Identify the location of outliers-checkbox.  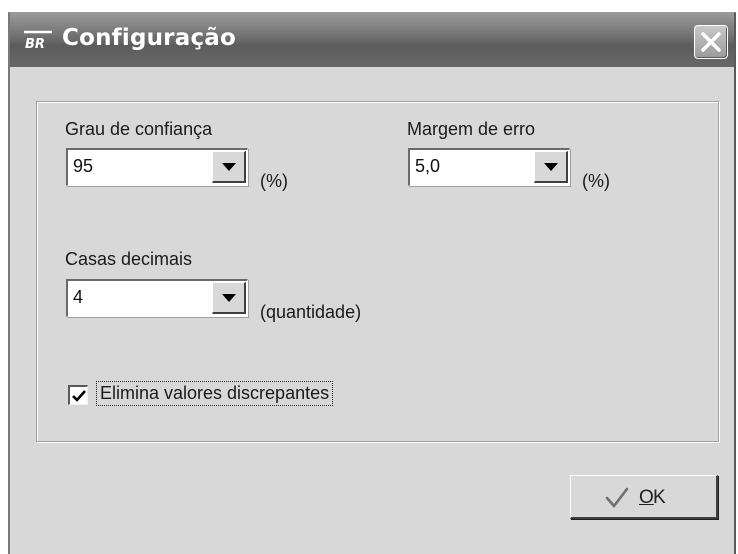
(78, 395).